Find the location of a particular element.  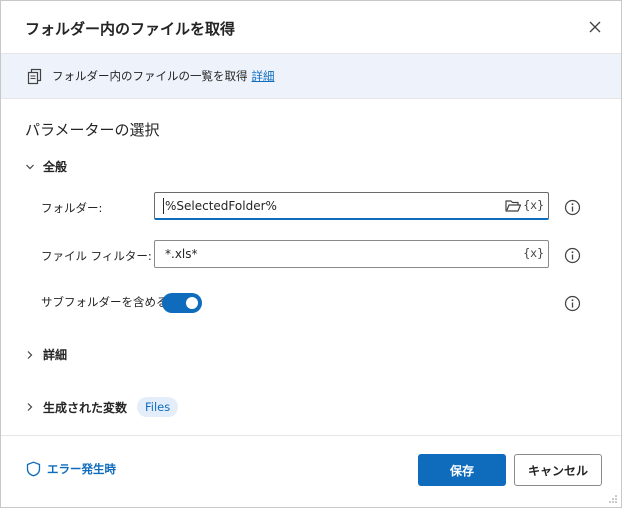

save-button: 保存 is located at coordinates (462, 470).